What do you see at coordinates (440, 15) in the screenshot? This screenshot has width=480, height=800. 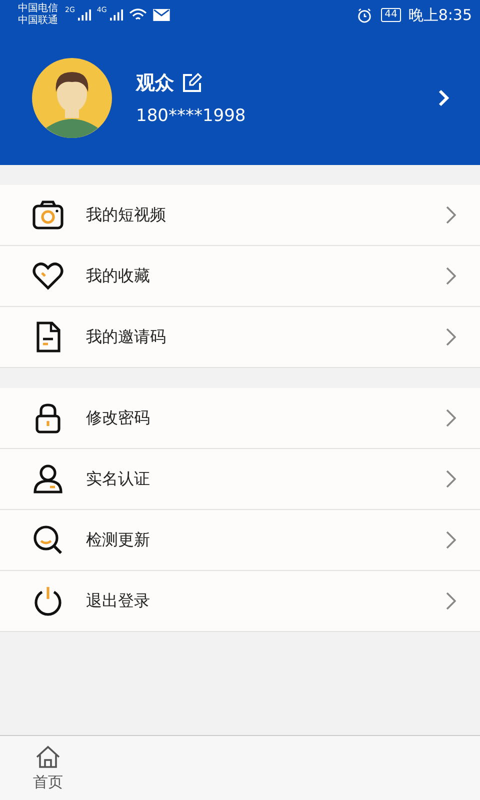 I see `clock-time: 晚上8:35` at bounding box center [440, 15].